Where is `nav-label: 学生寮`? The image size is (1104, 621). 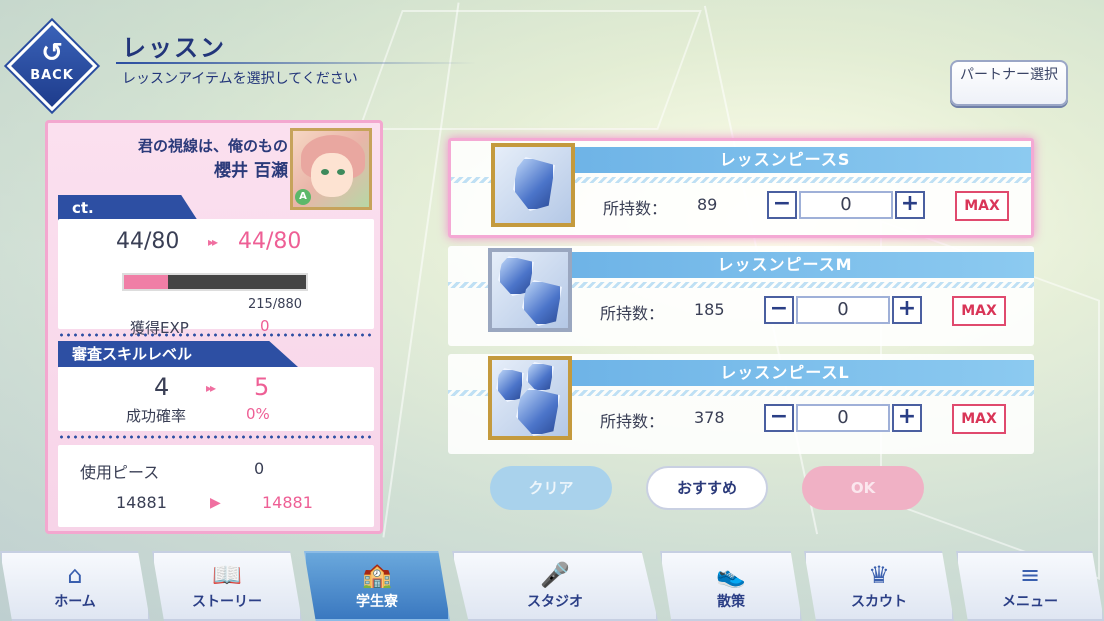
nav-label: 学生寮 is located at coordinates (377, 602).